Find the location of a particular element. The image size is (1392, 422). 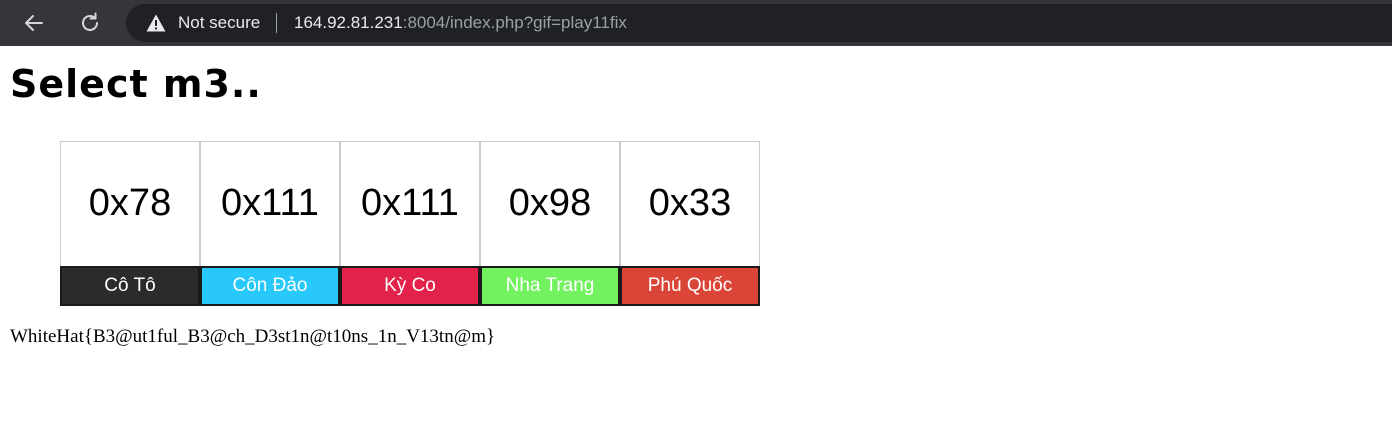

tile-label: Côn Đảo is located at coordinates (270, 286).